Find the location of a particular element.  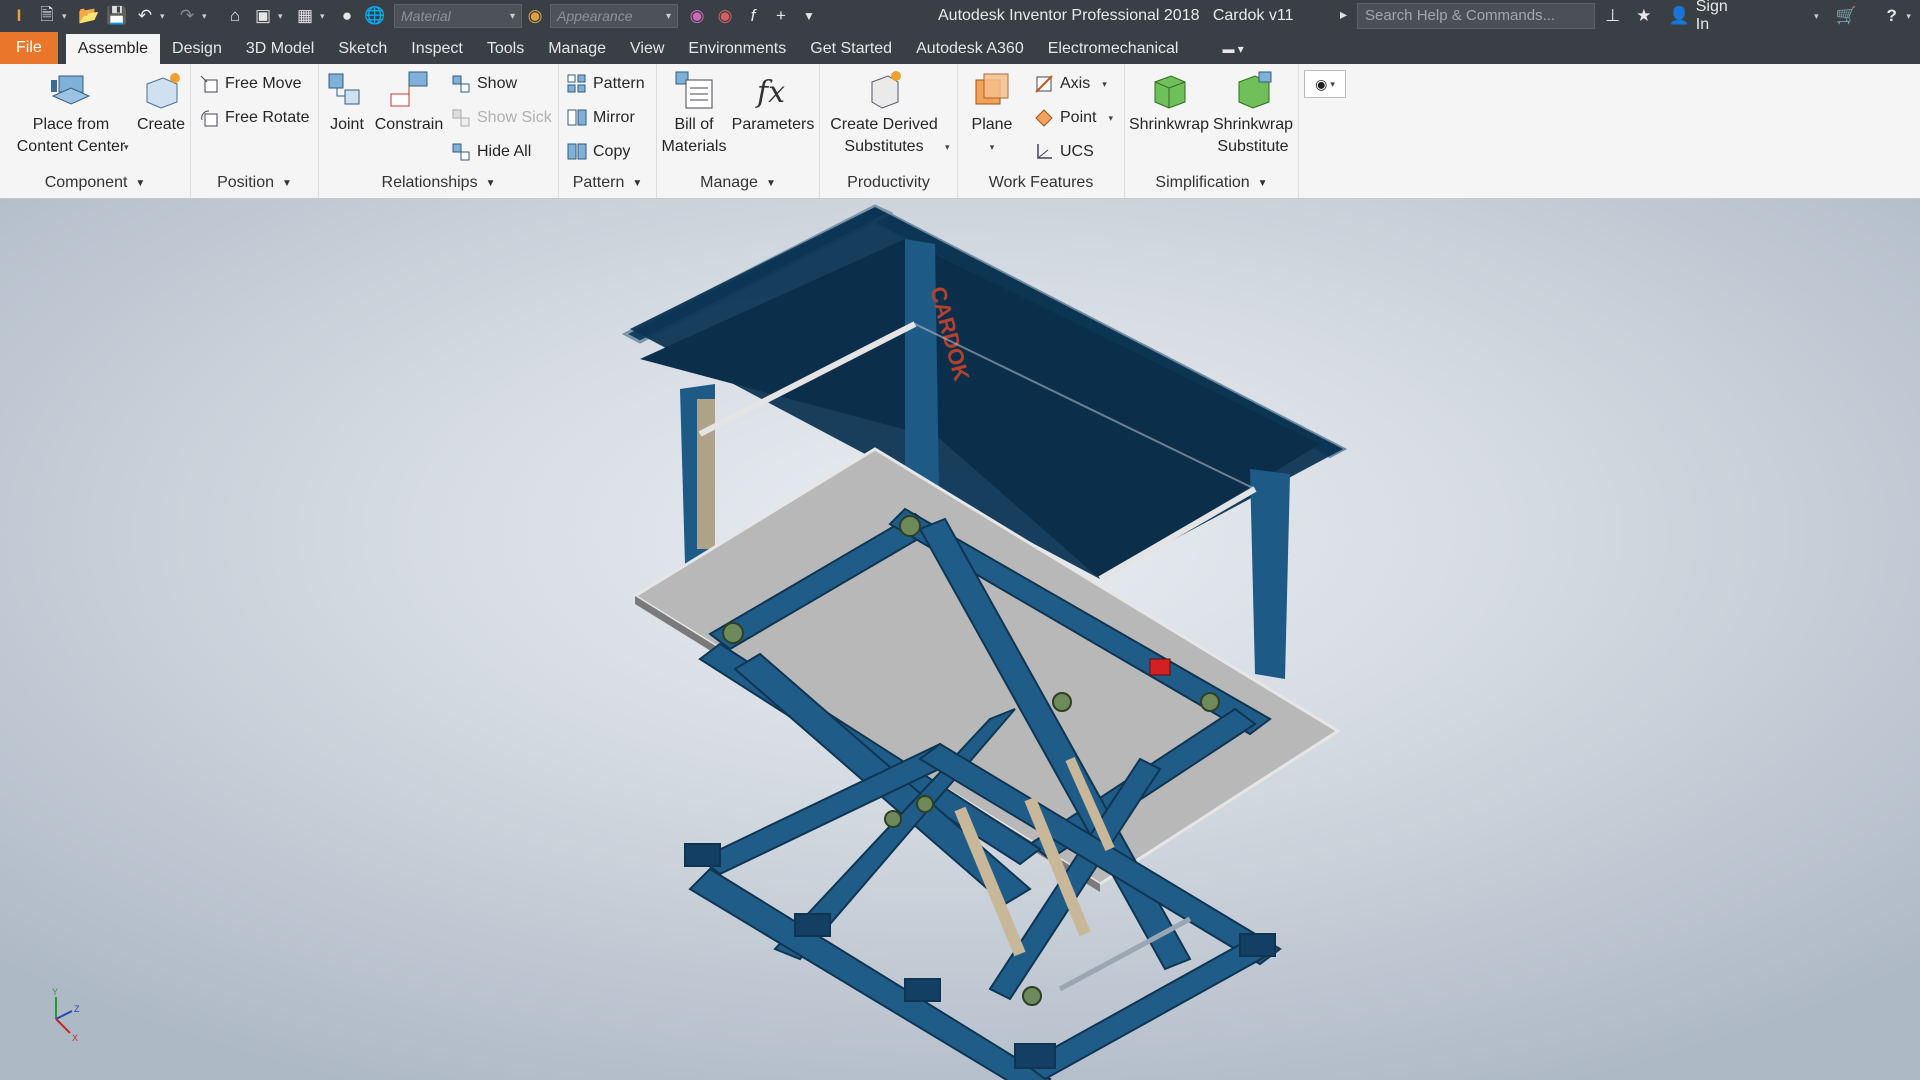

favorites-star-icon: ★ is located at coordinates (1643, 16).